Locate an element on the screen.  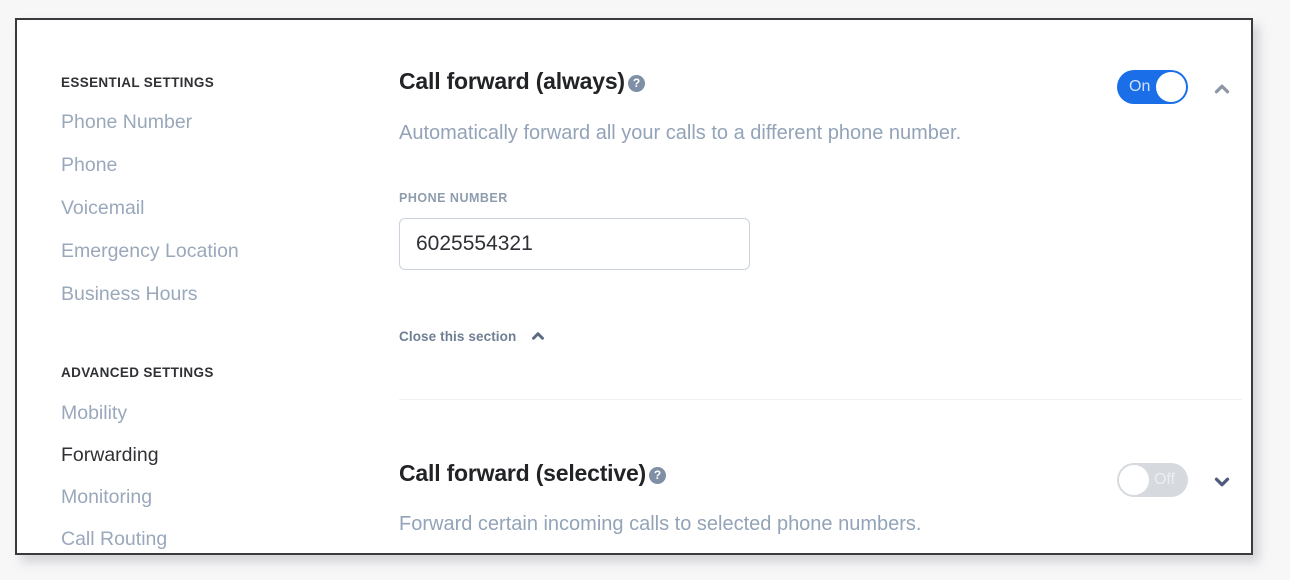
nav-group-title-essential: ESSENTIAL SETTINGS is located at coordinates (138, 82).